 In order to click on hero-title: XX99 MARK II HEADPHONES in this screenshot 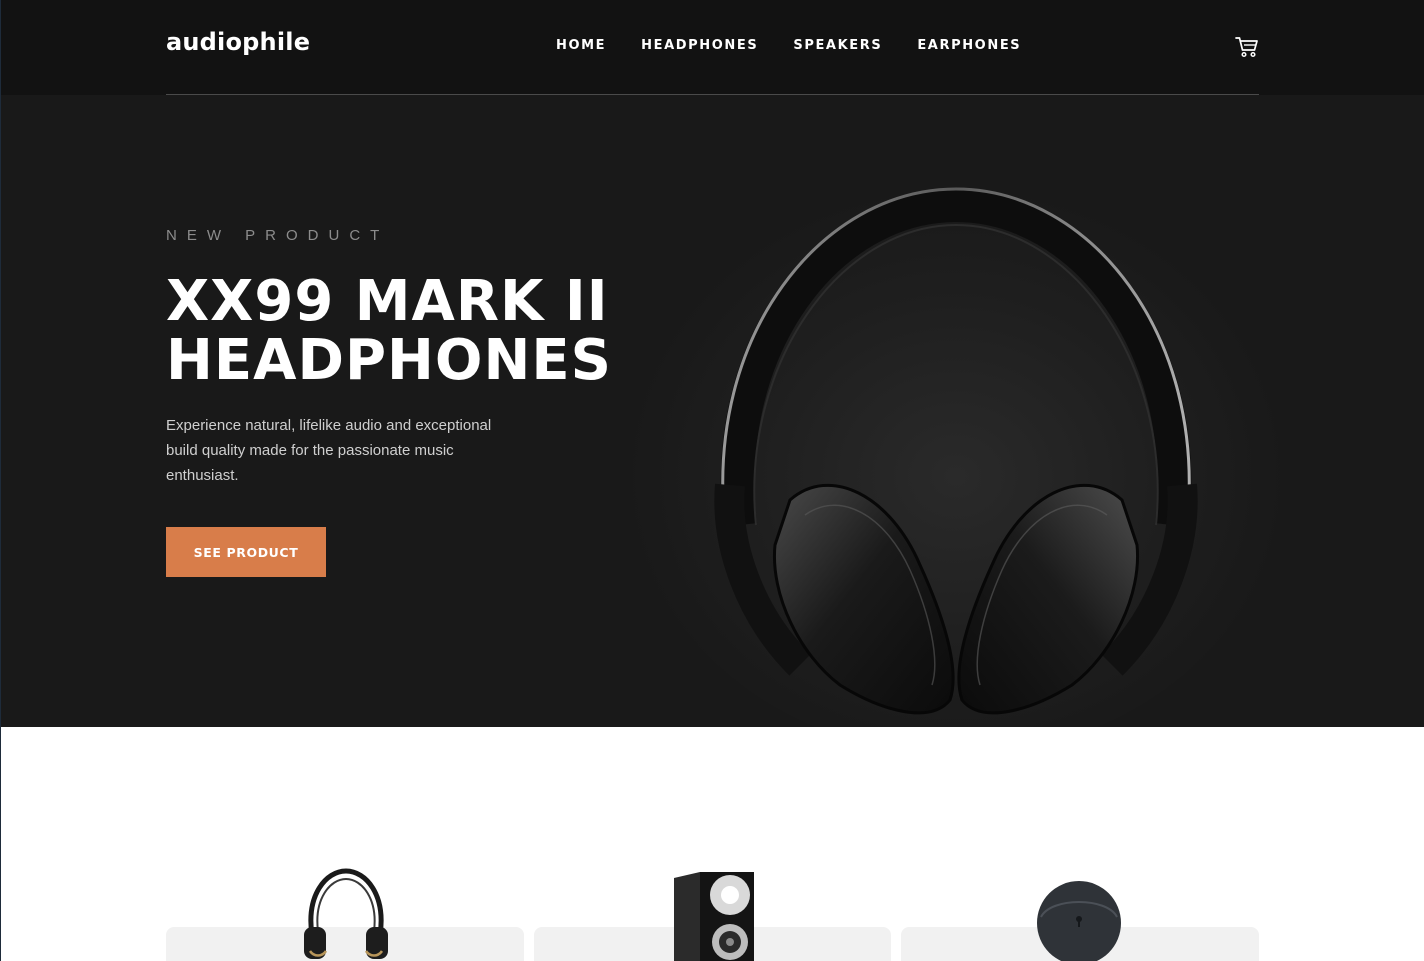, I will do `click(396, 331)`.